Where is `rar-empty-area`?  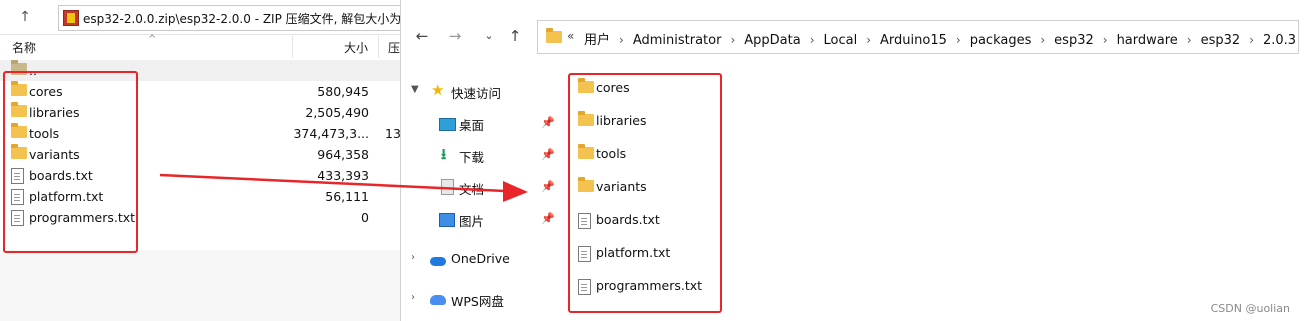
rar-empty-area is located at coordinates (200, 285).